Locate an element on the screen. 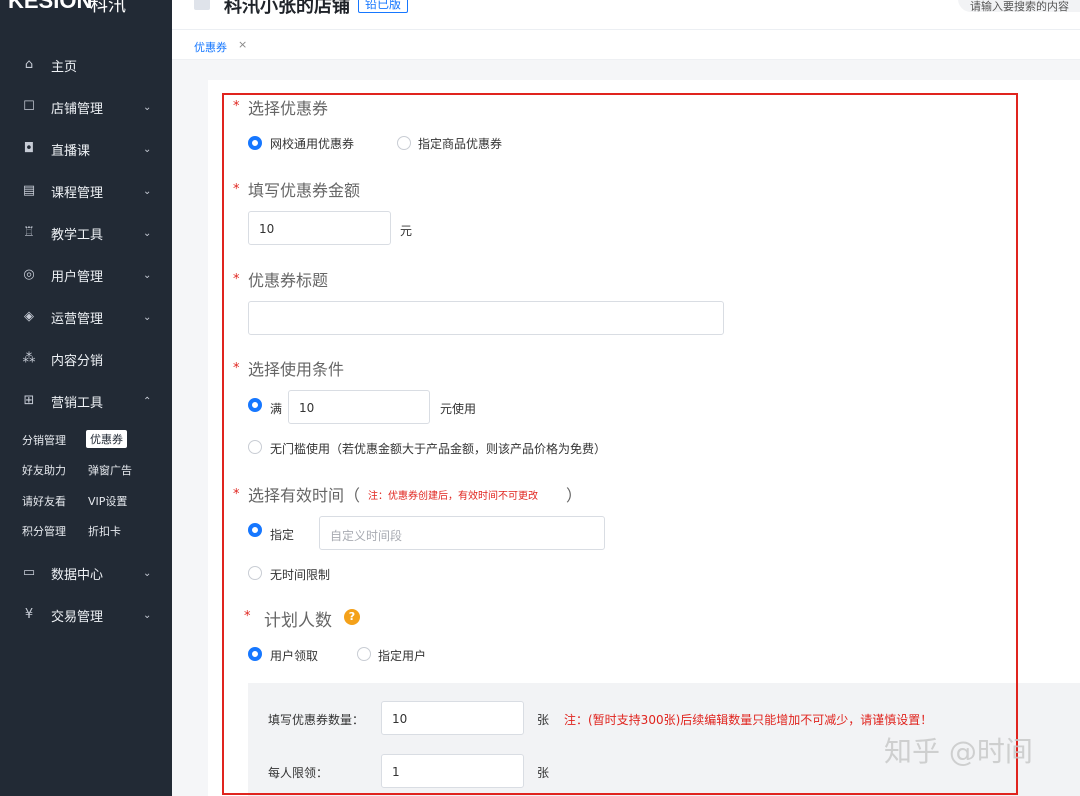 The image size is (1080, 796). chevron-up-icon: ⌃ is located at coordinates (147, 401).